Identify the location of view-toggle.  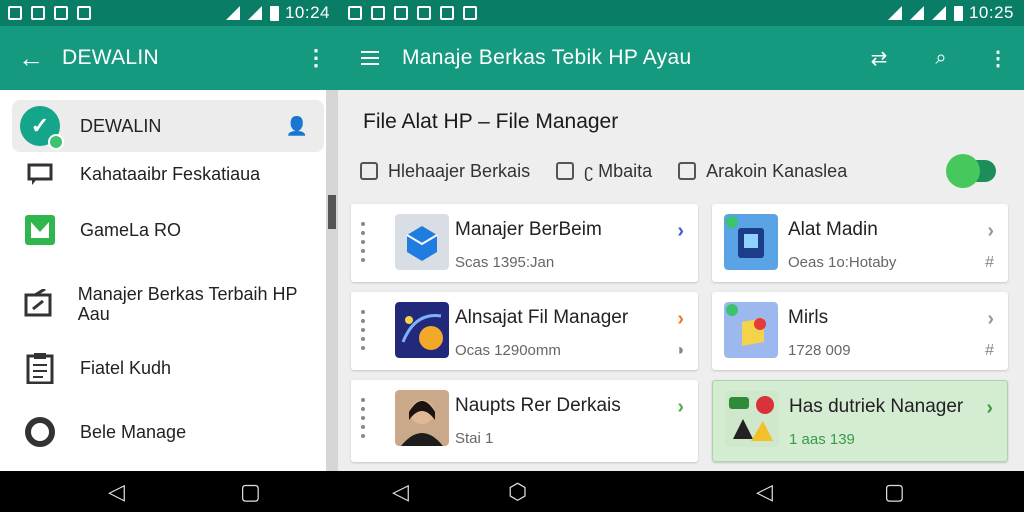
(971, 171).